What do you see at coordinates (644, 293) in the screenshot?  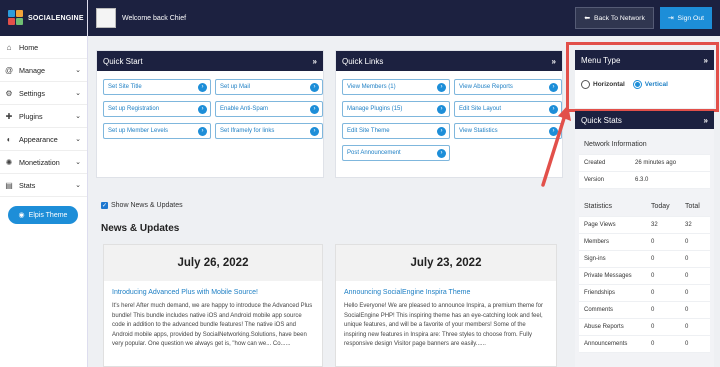 I see `table-row: Friendships 0 0` at bounding box center [644, 293].